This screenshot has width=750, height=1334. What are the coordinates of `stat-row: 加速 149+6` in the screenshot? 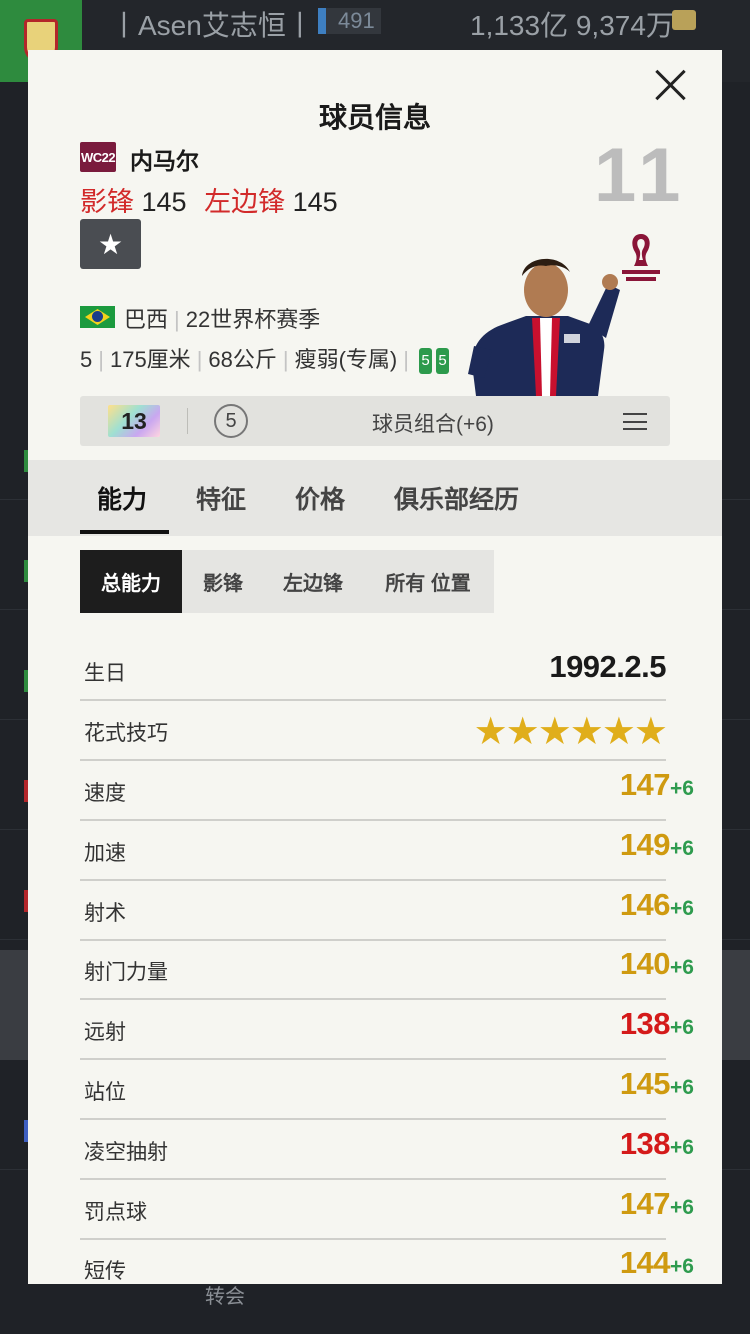 It's located at (387, 851).